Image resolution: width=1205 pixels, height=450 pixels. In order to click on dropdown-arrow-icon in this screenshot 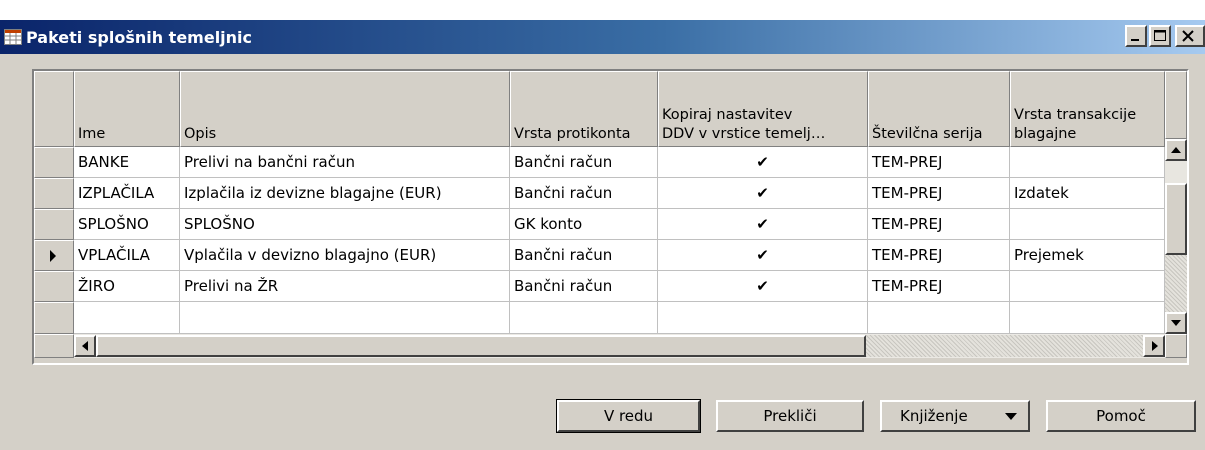, I will do `click(1011, 416)`.